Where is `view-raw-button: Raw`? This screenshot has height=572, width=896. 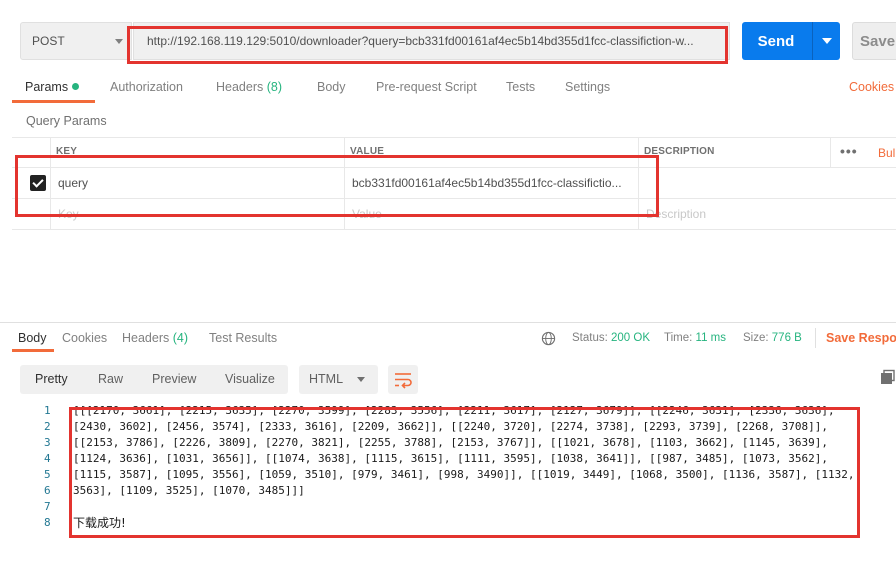
view-raw-button: Raw is located at coordinates (110, 379).